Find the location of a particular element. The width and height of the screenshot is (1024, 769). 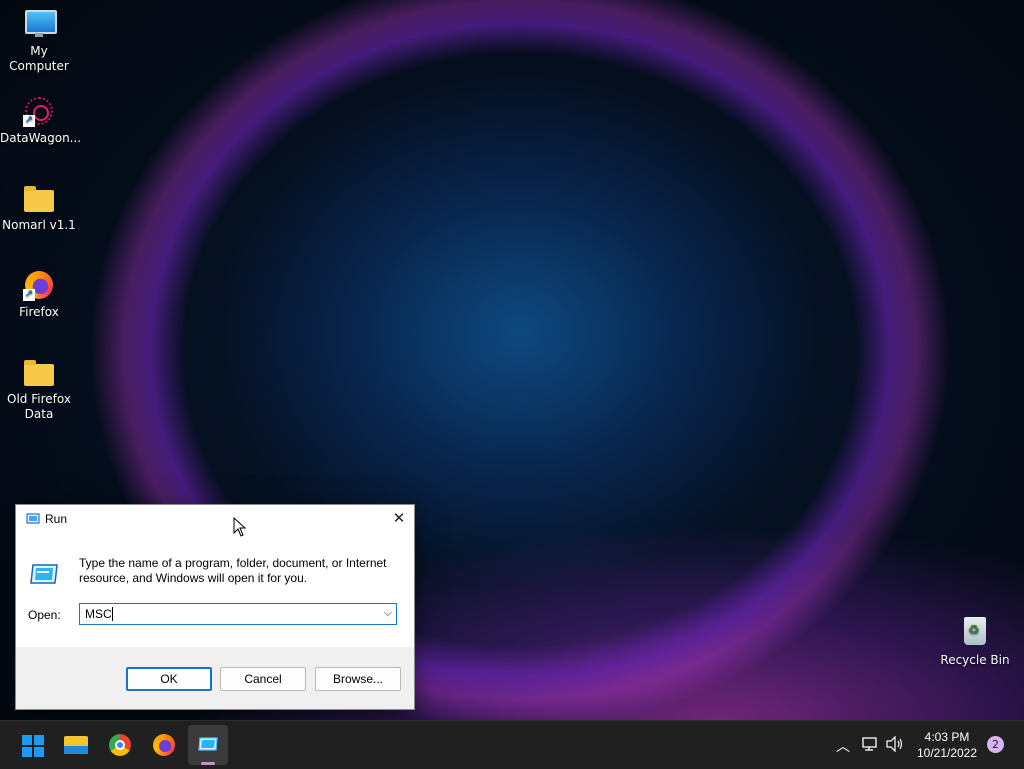

firefox-icon is located at coordinates (164, 745).